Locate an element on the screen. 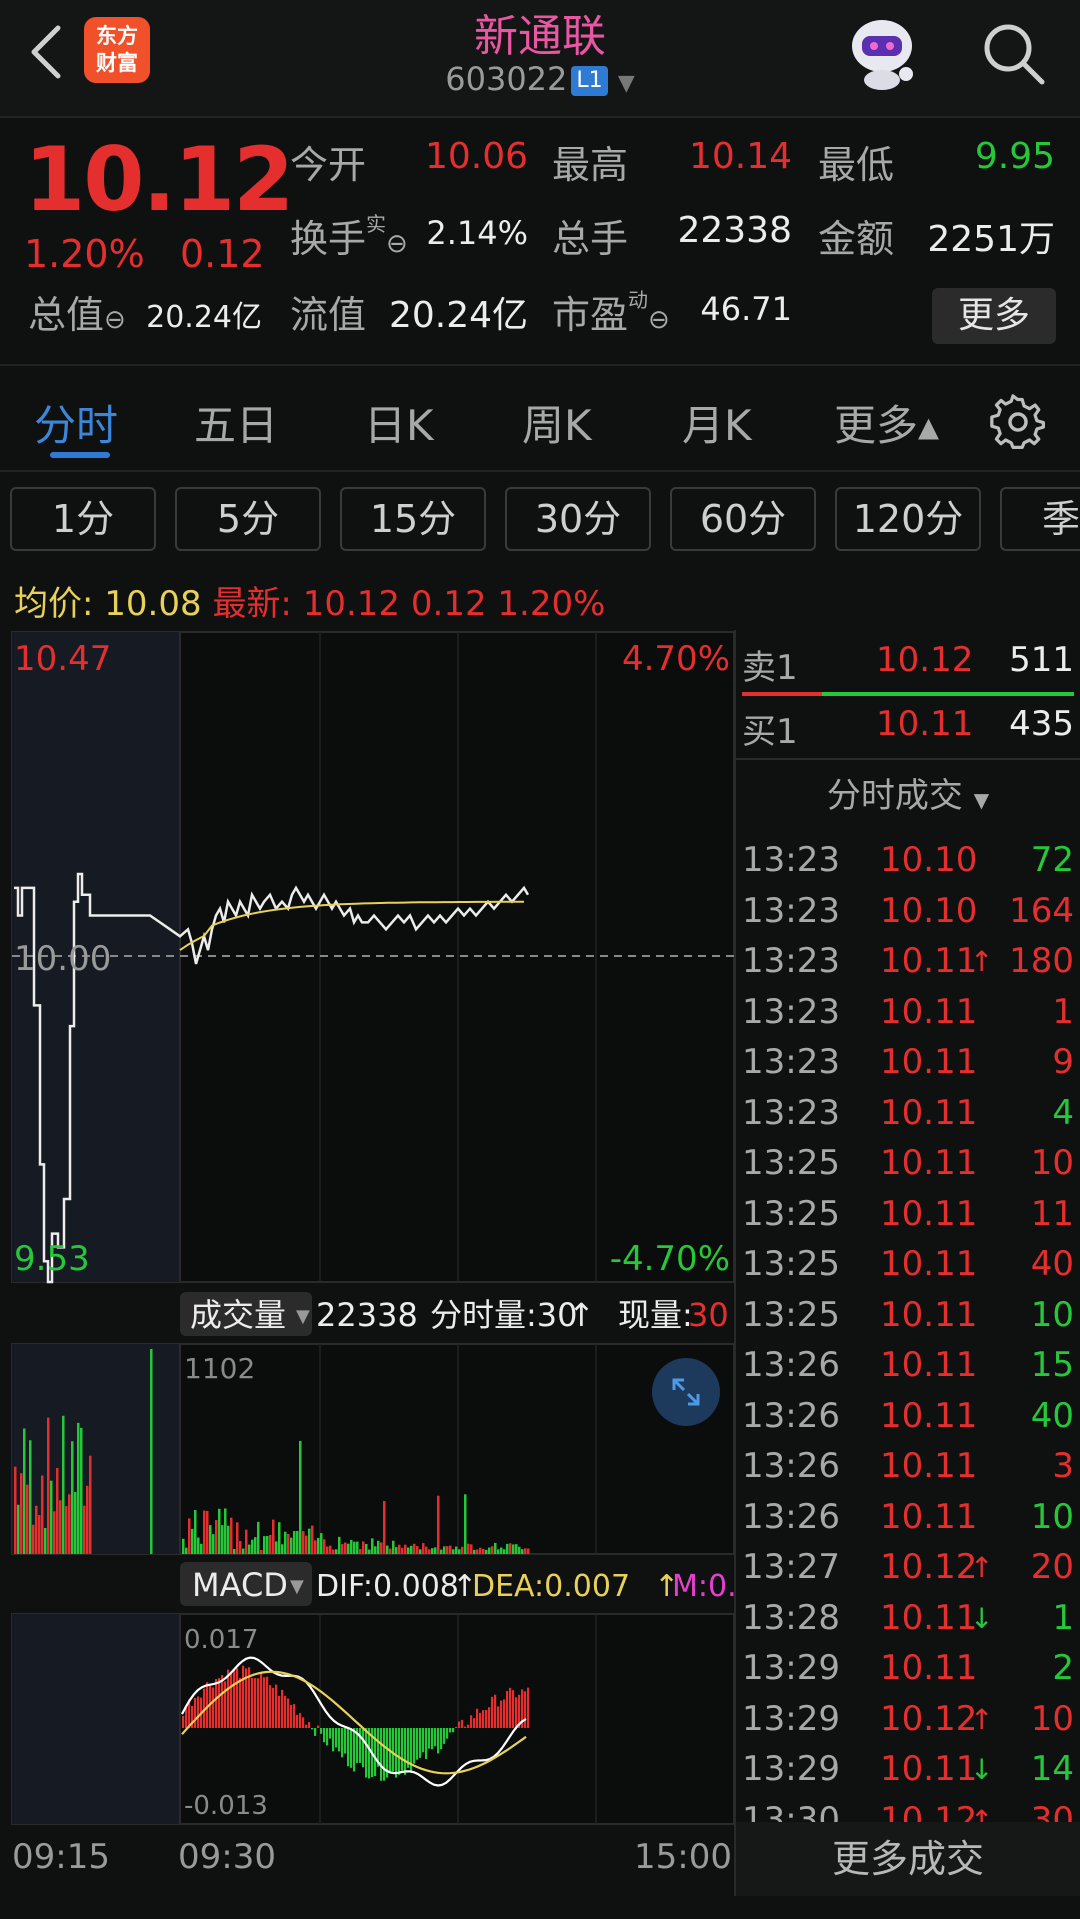 The image size is (1080, 1919). trade-price: 10.10 is located at coordinates (929, 860).